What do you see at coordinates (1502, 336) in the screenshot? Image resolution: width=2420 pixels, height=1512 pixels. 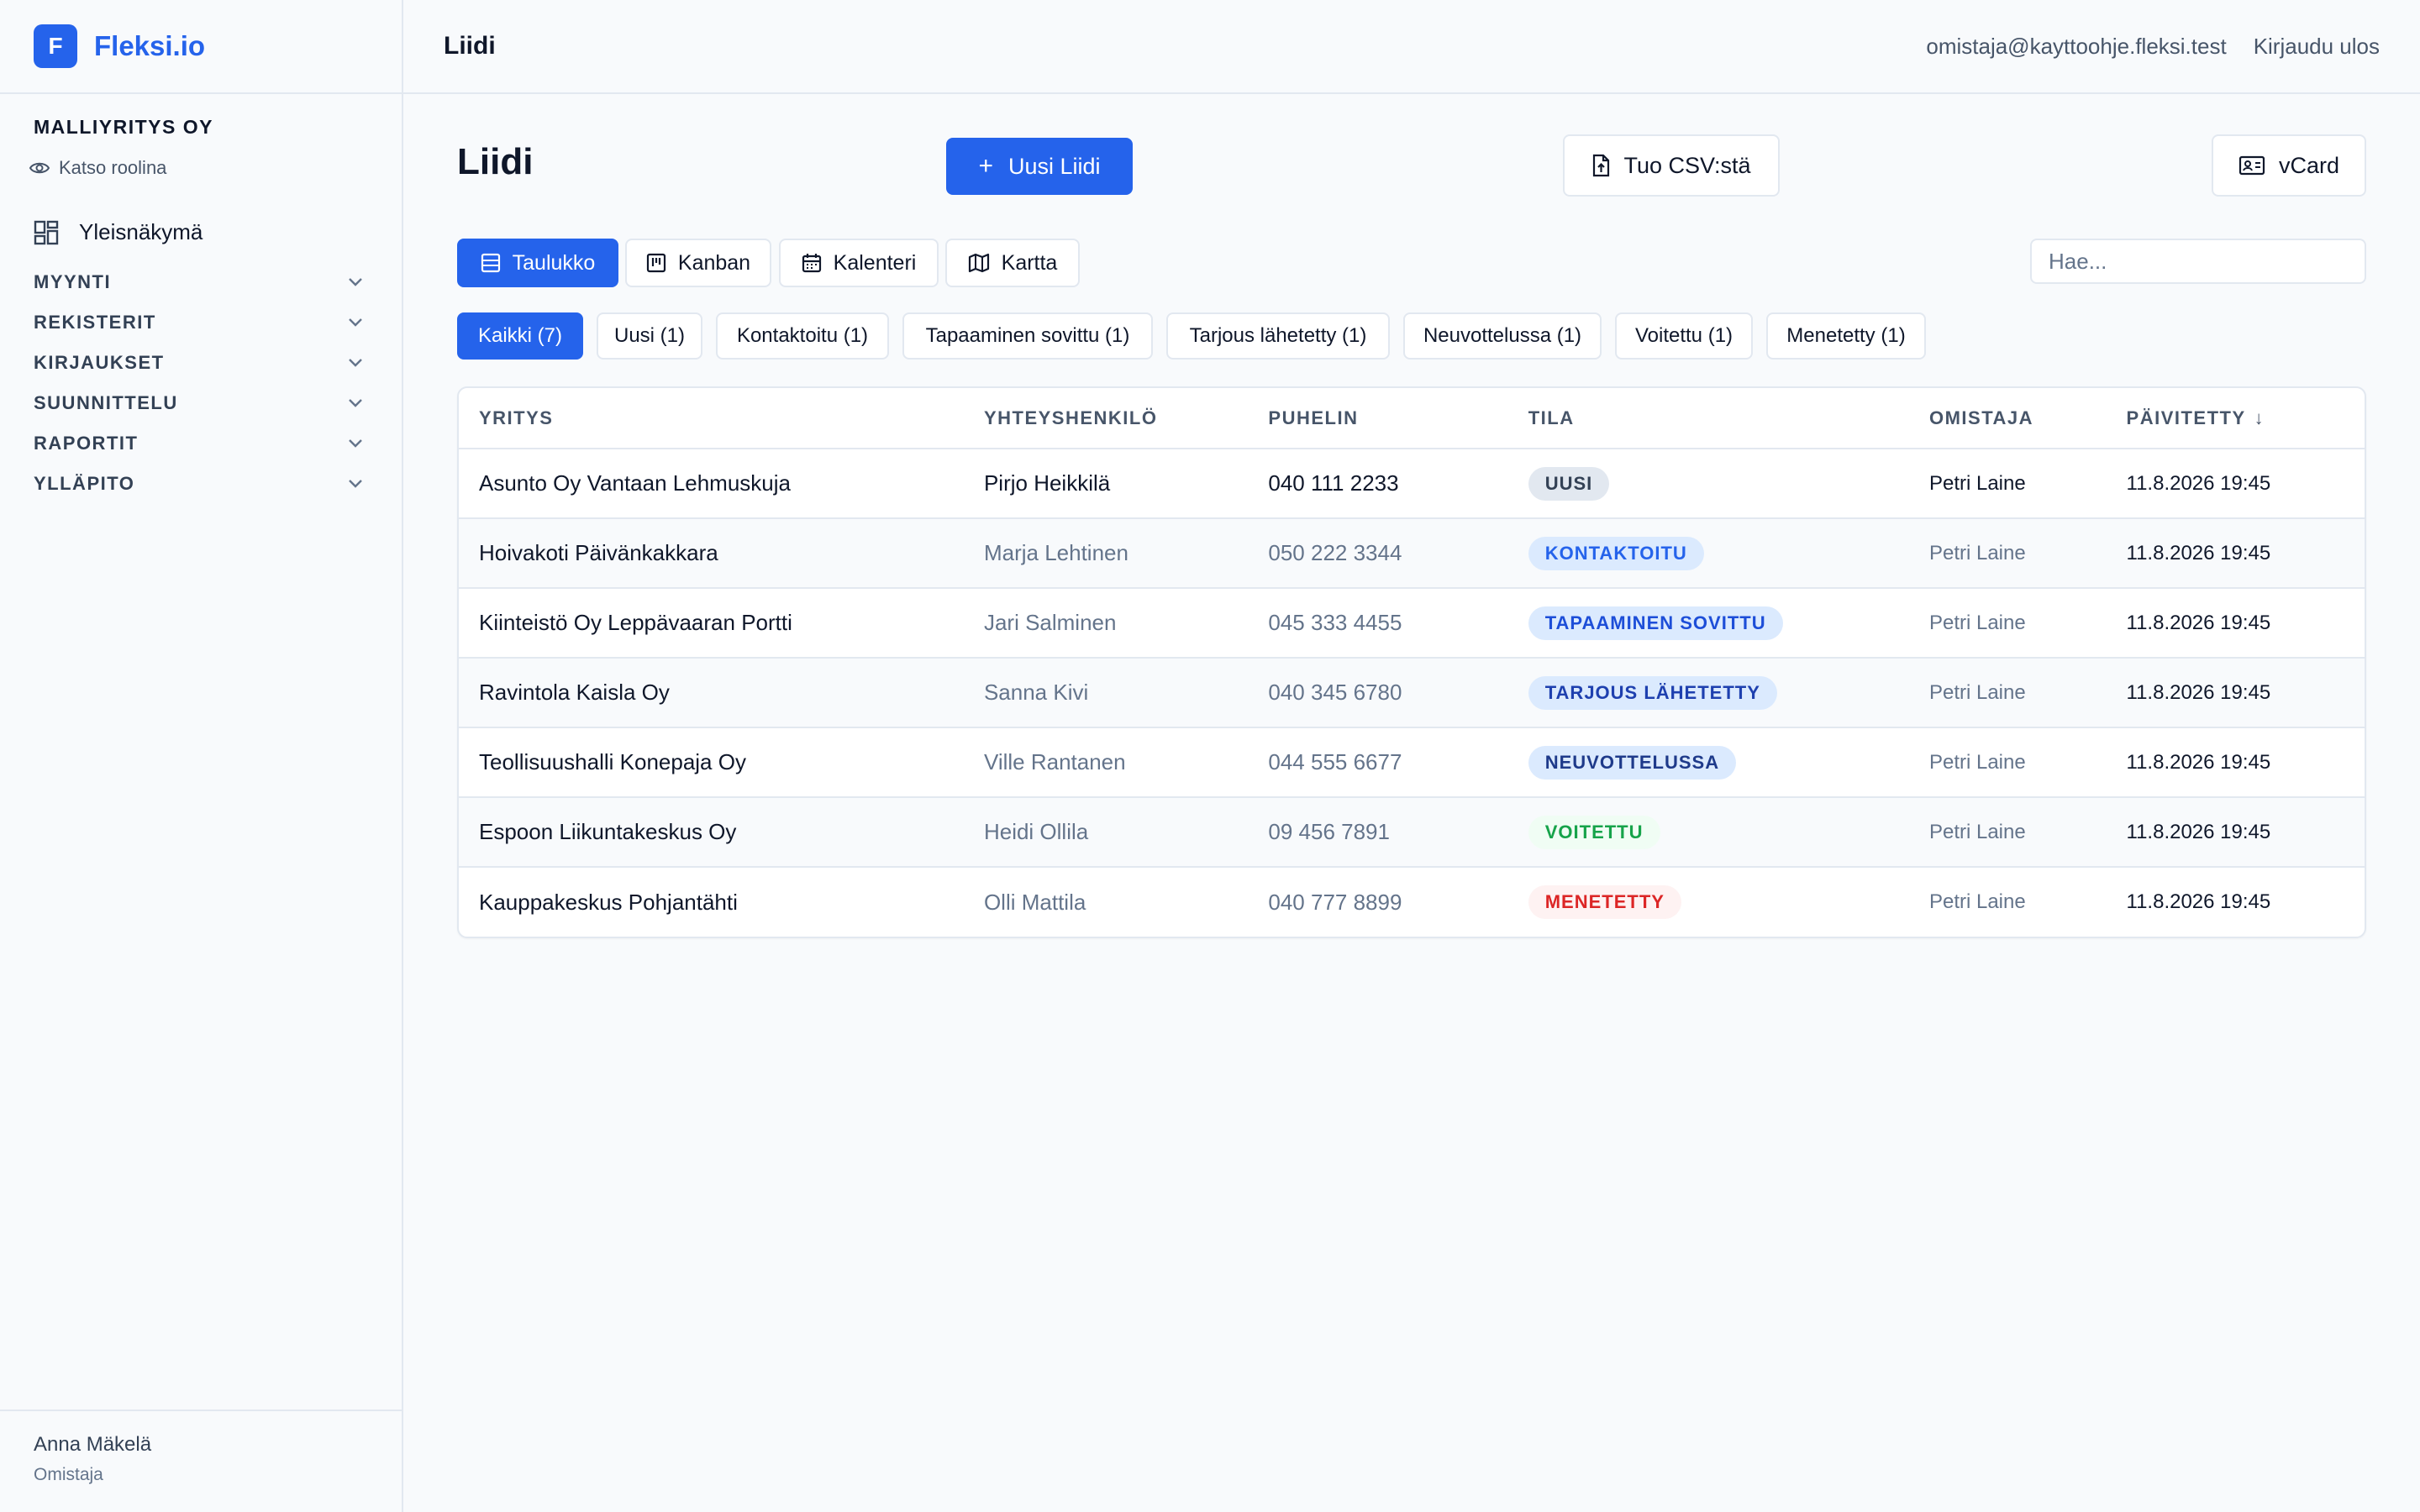 I see `filter-negotiating: Neuvottelussa (1)` at bounding box center [1502, 336].